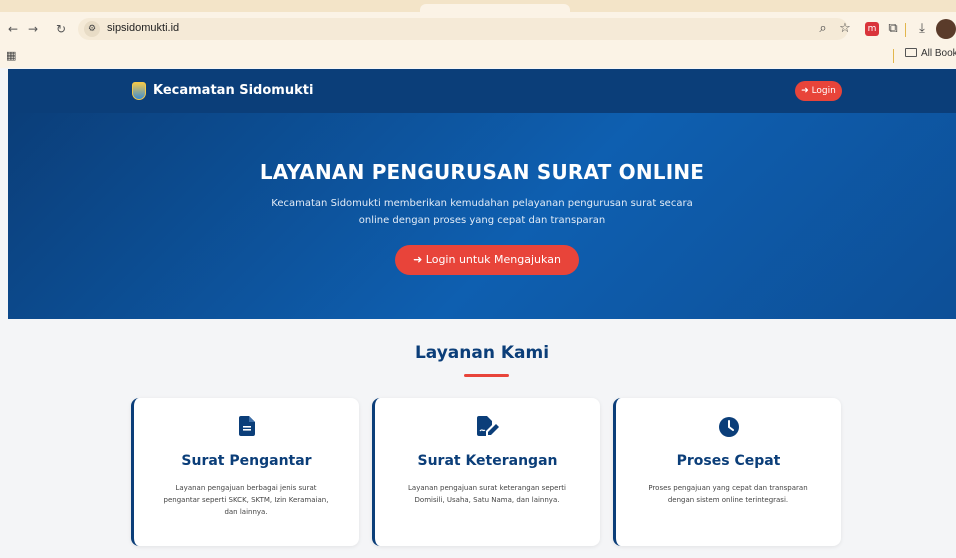 The image size is (956, 558). I want to click on bookmarks-bar, so click(478, 56).